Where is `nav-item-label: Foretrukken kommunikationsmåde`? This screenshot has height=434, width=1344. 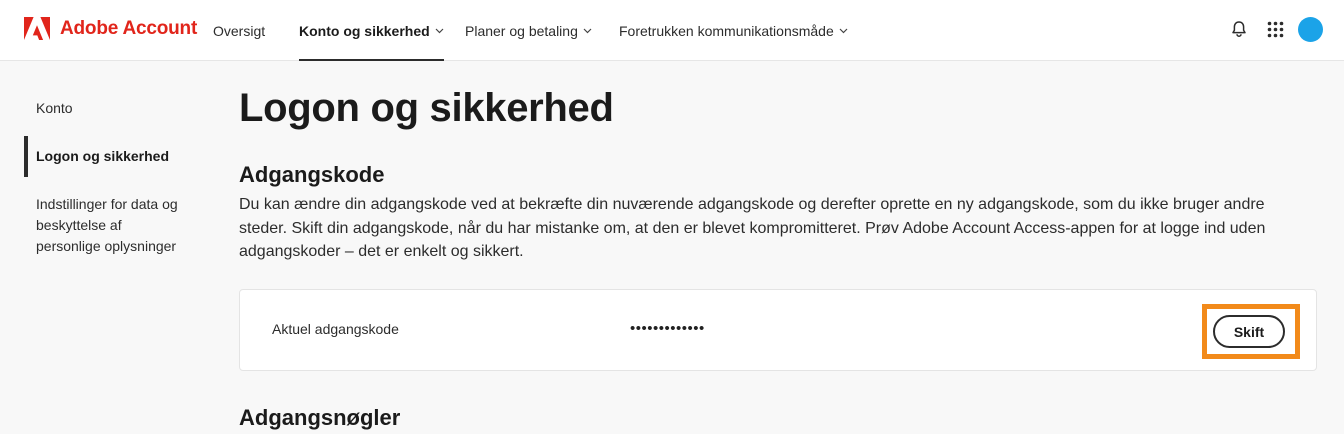 nav-item-label: Foretrukken kommunikationsmåde is located at coordinates (726, 30).